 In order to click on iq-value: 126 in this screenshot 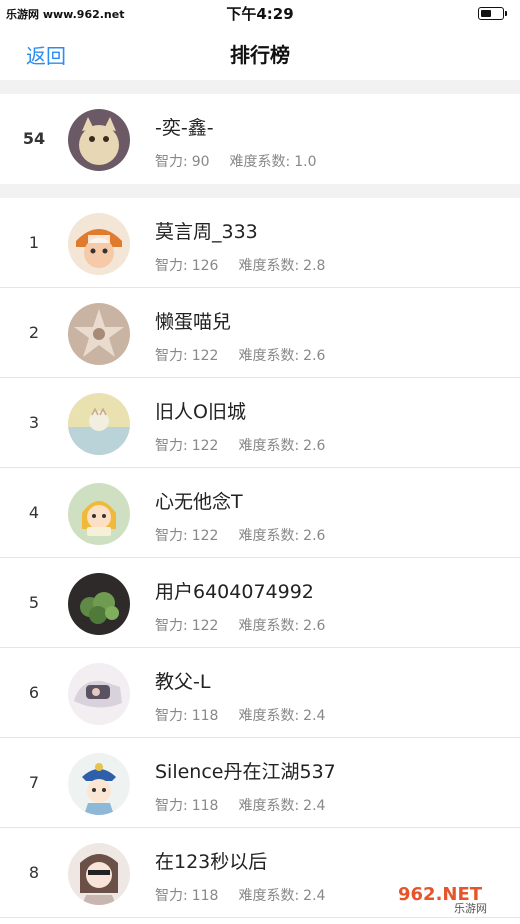, I will do `click(205, 266)`.